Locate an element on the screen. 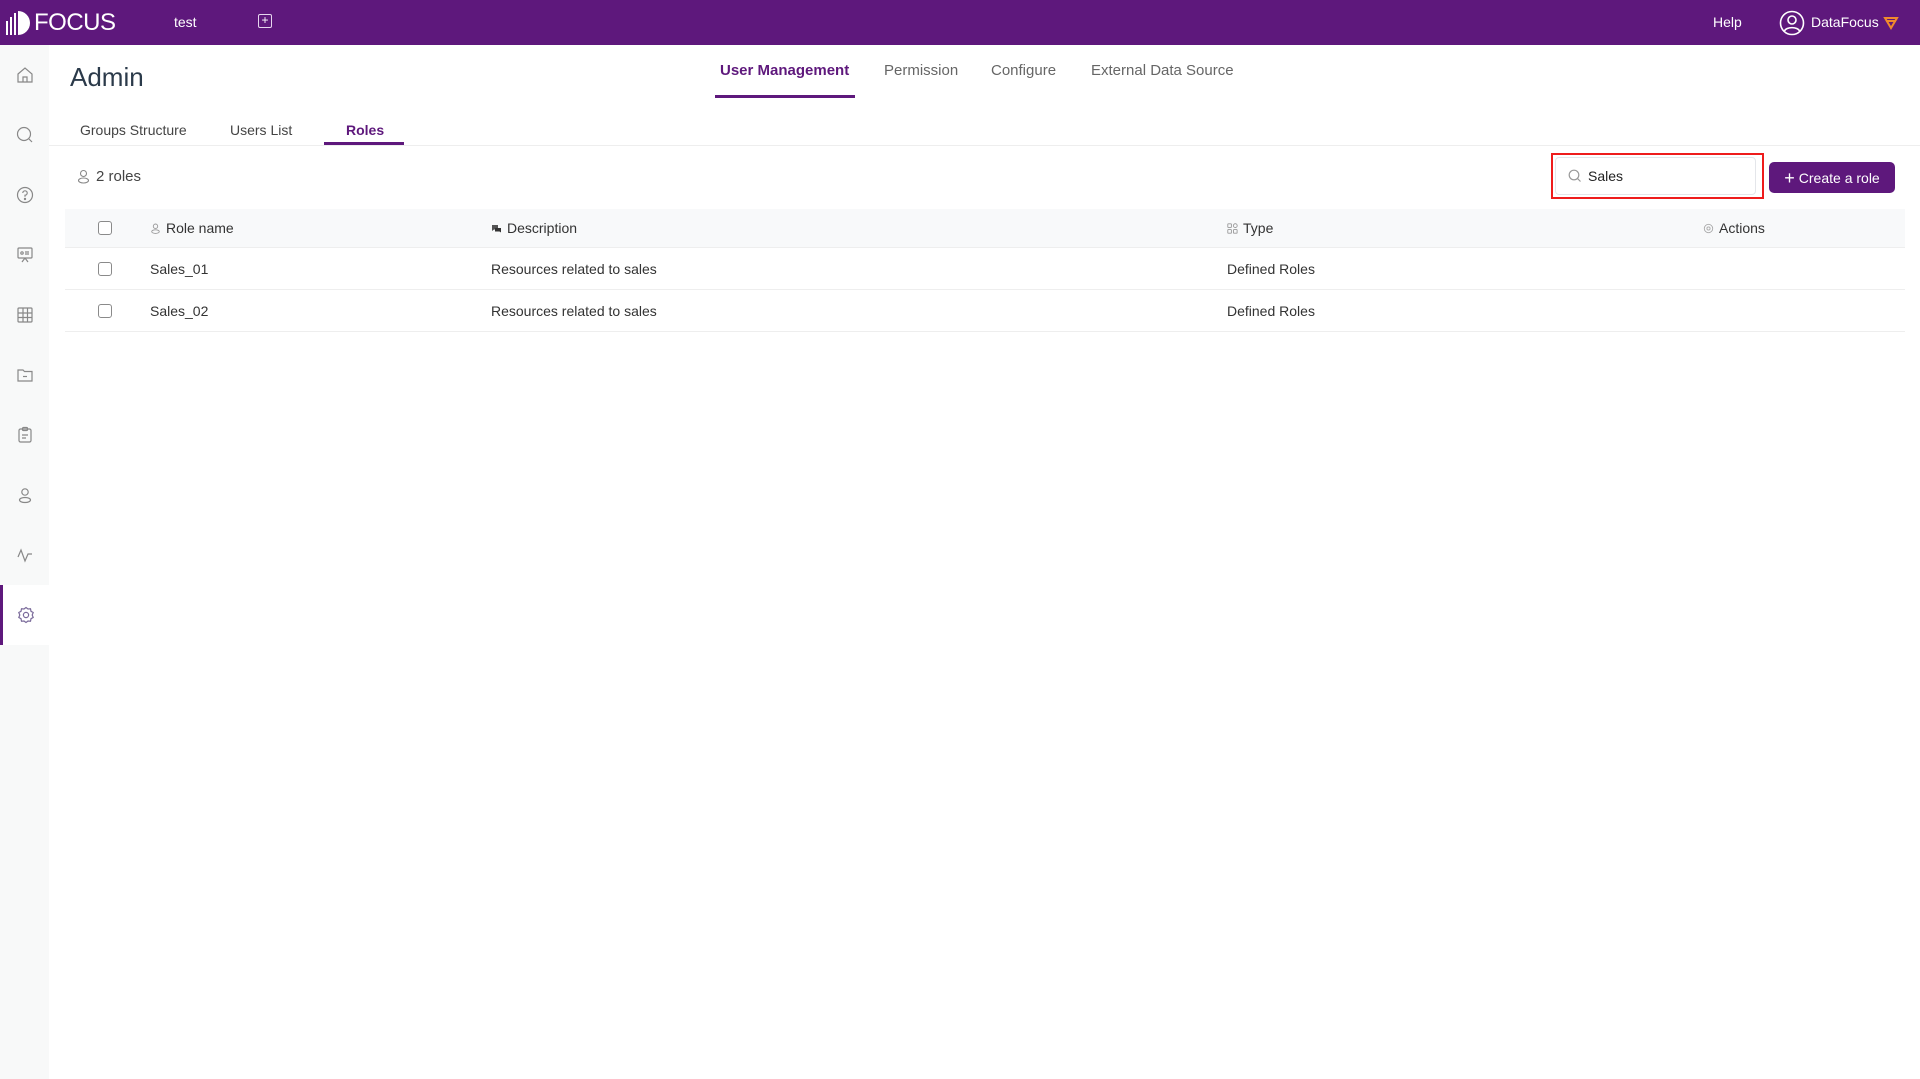  logo: FOCUS is located at coordinates (61, 23).